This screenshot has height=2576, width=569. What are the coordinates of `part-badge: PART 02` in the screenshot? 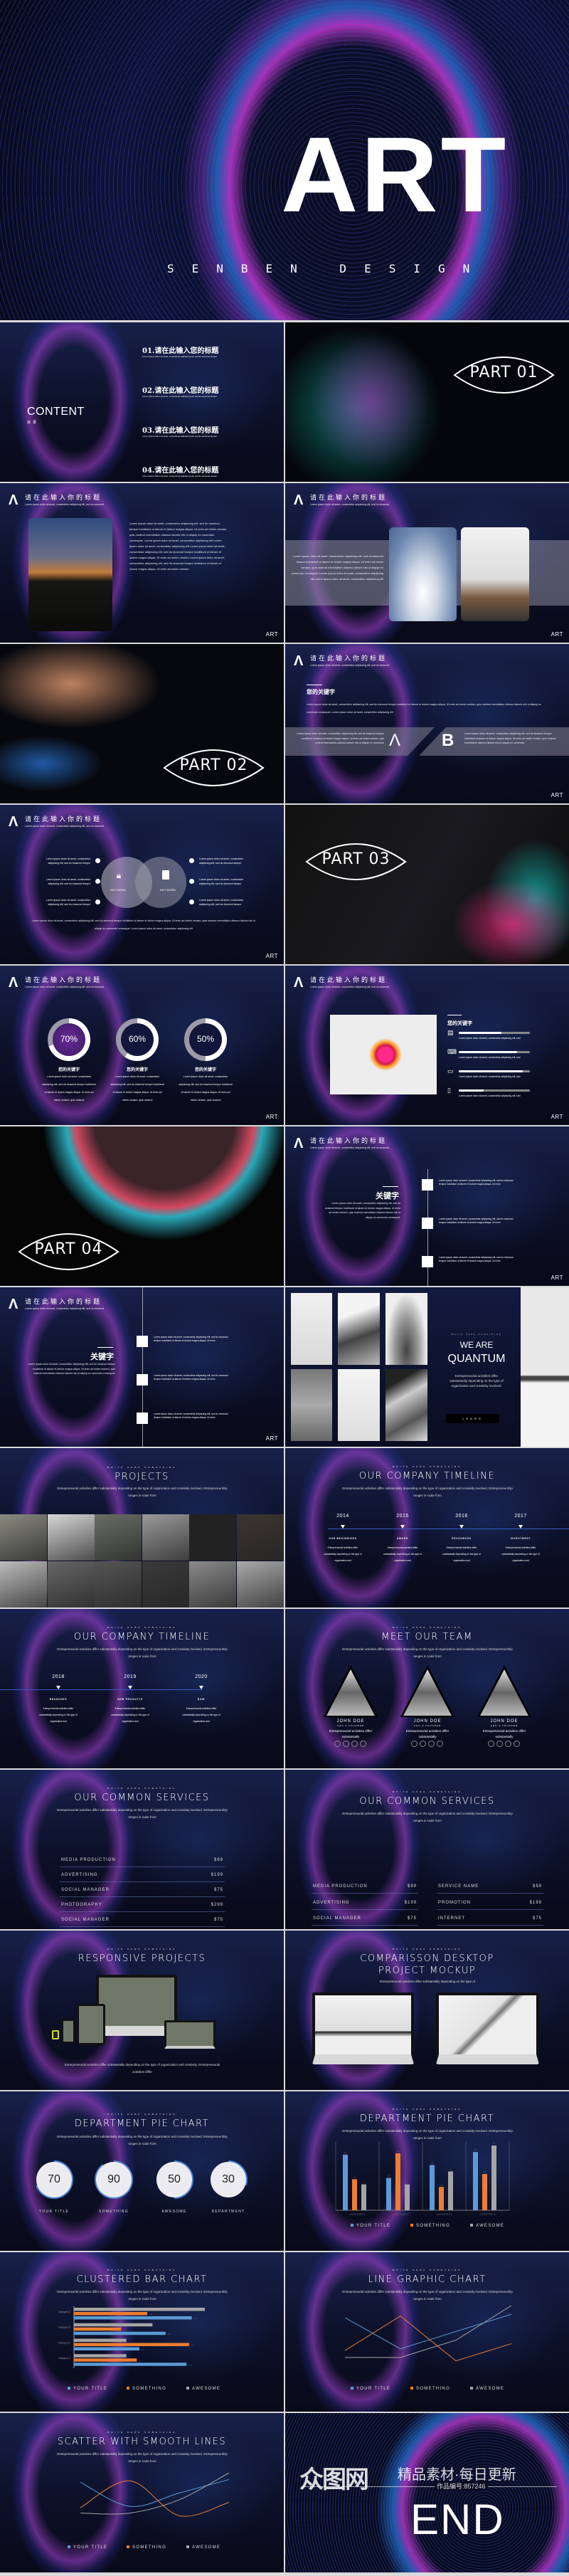 It's located at (214, 767).